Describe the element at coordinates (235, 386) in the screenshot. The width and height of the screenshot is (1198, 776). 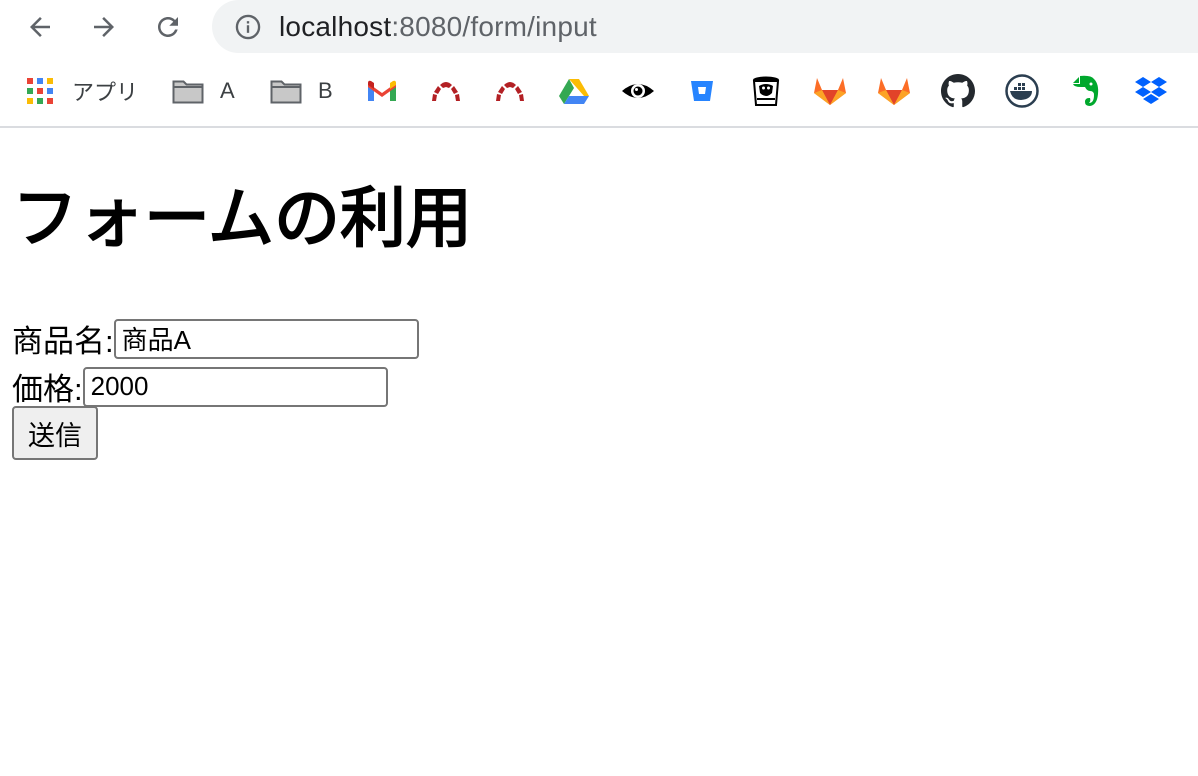
I see `price-input` at that location.